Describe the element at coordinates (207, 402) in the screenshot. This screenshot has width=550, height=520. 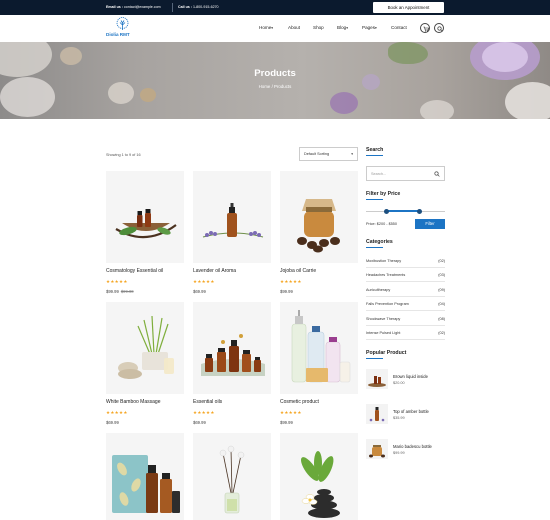
I see `product-name: Essential oils` at that location.